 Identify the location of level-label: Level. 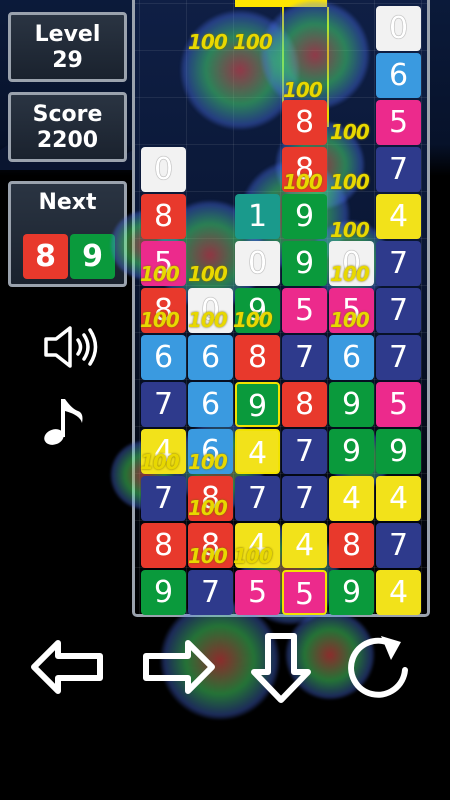
(67, 34).